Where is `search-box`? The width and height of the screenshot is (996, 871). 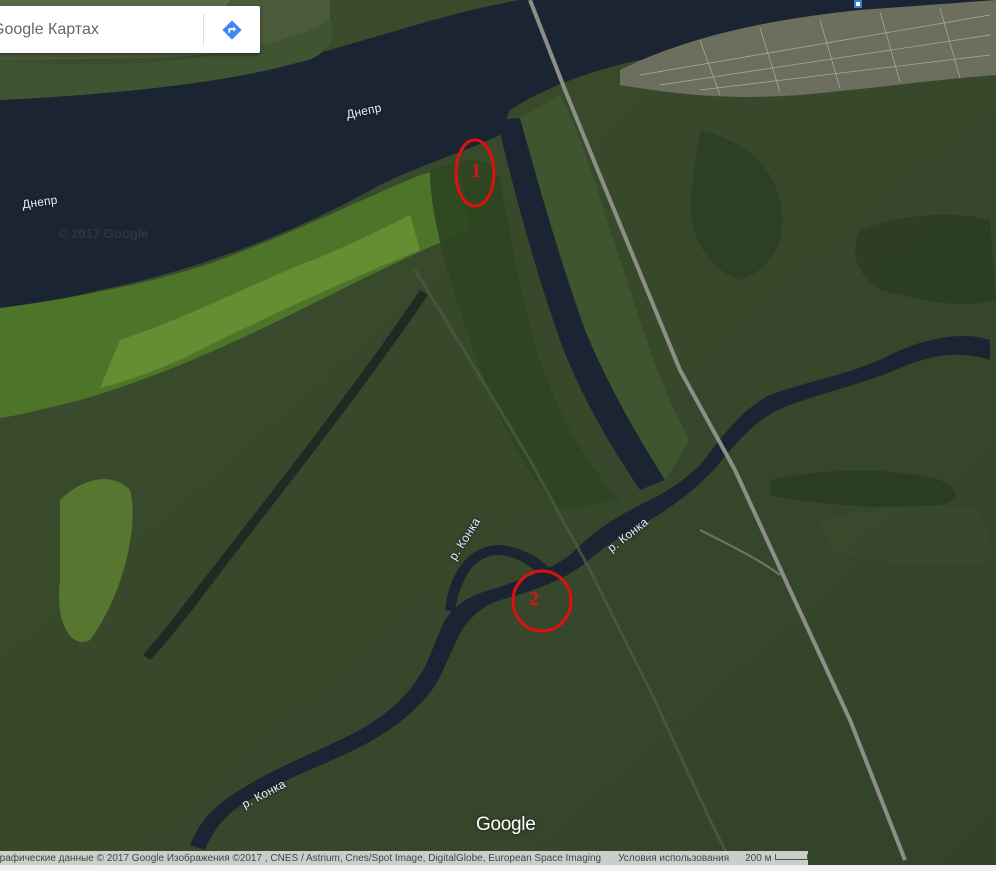
search-box is located at coordinates (130, 29).